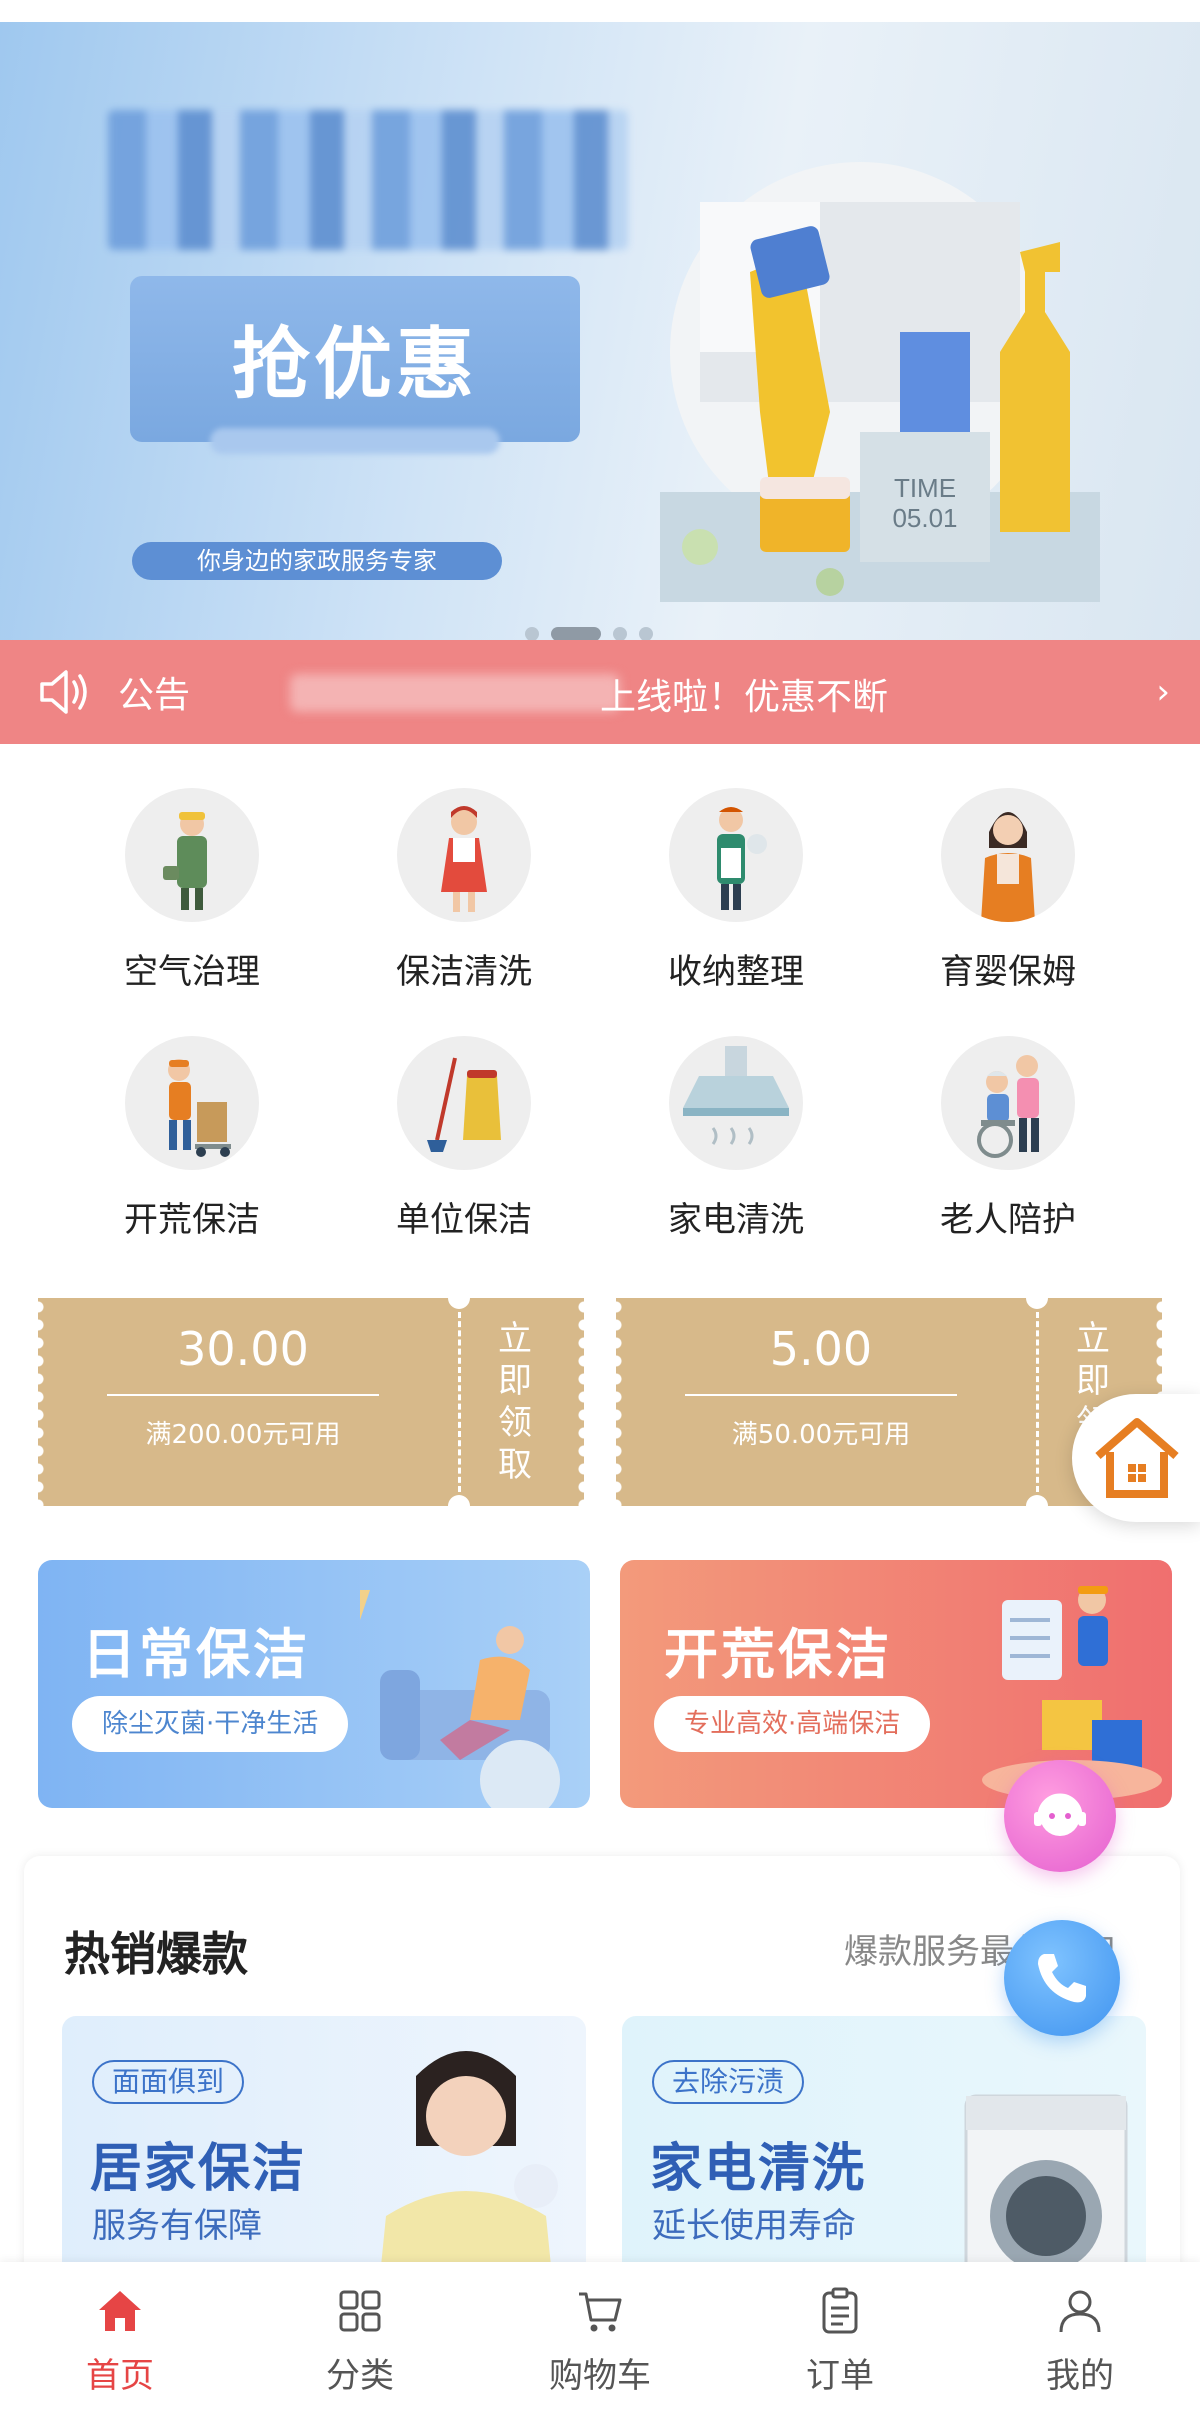  I want to click on cleaning-supplies-illustration: TIME 05.01, so click(880, 382).